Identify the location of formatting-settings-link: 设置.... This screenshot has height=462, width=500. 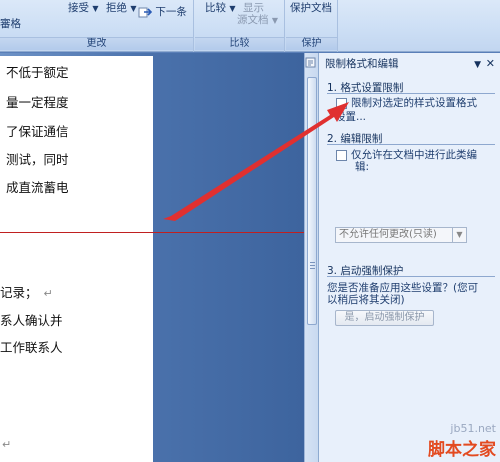
(350, 117).